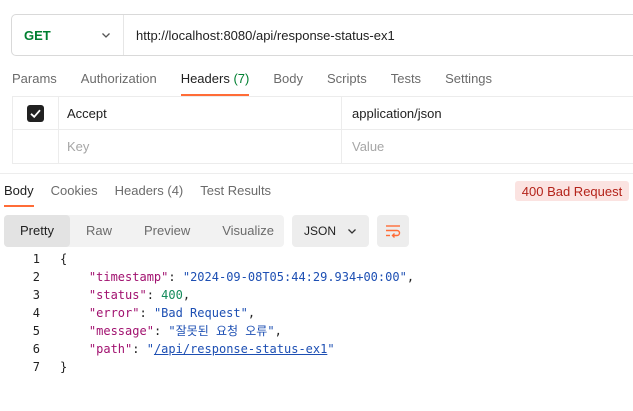  What do you see at coordinates (117, 295) in the screenshot?
I see `json-key: "status"` at bounding box center [117, 295].